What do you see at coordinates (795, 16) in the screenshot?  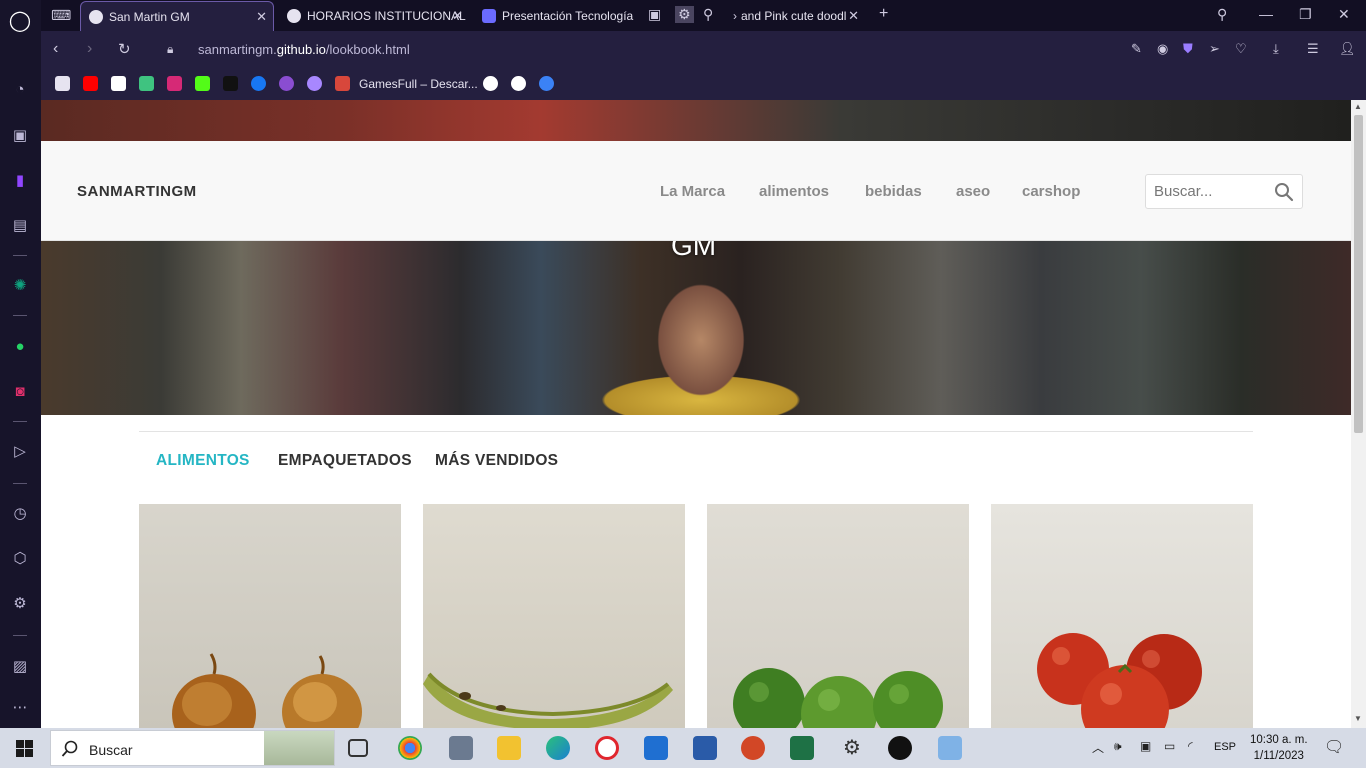 I see `tab-doodle: › and Pink cute doodl ✕` at bounding box center [795, 16].